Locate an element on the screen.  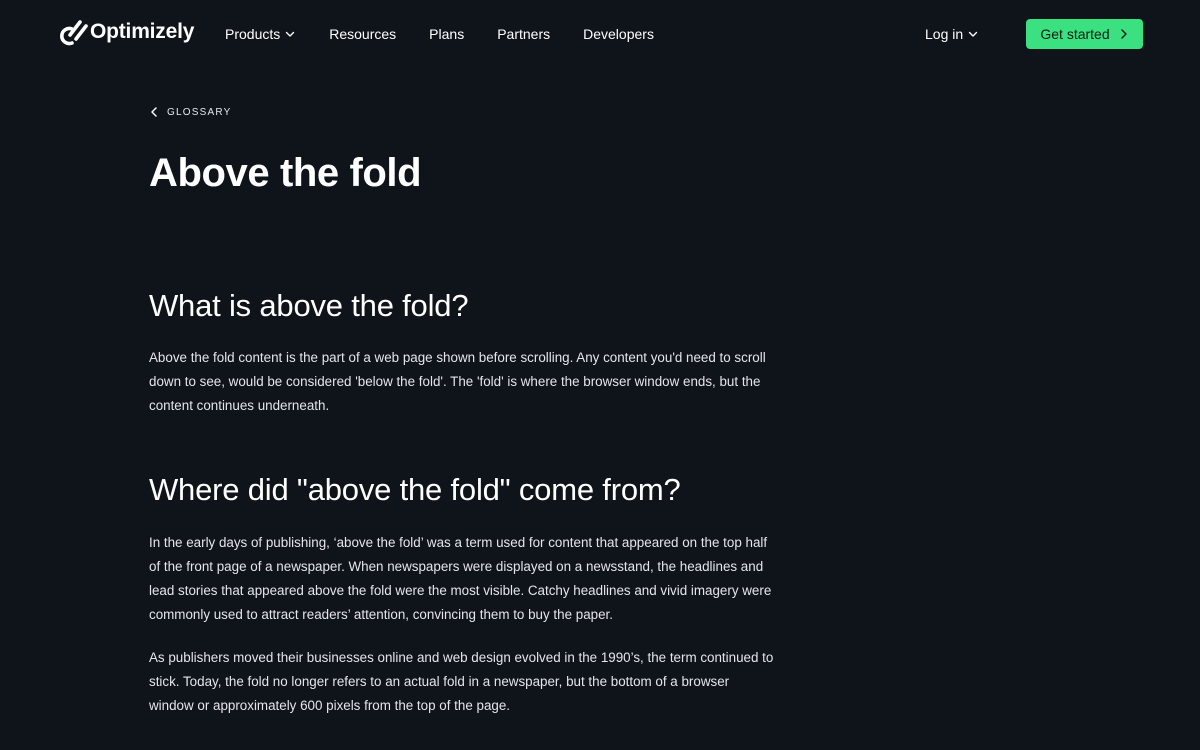
get-started-label: Get started is located at coordinates (1075, 34).